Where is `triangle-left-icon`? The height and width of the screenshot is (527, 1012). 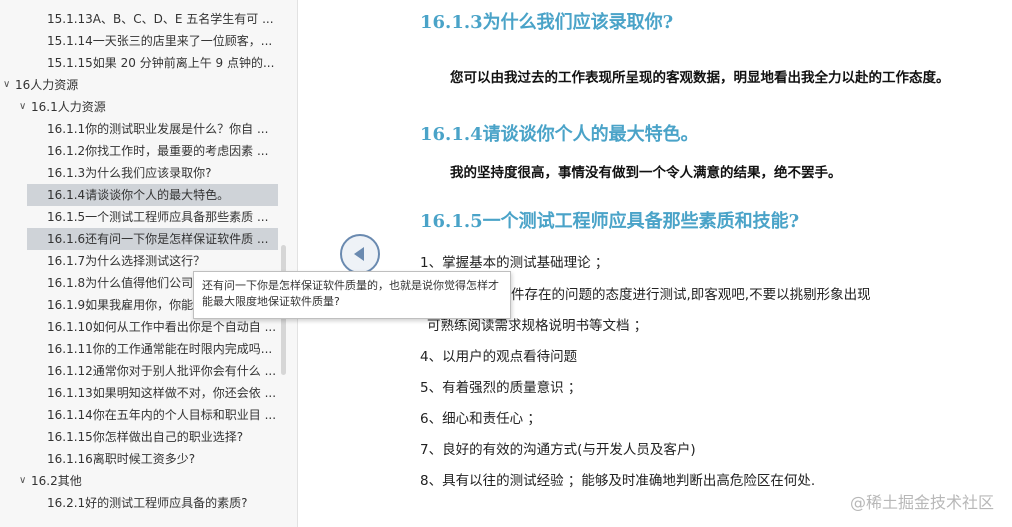 triangle-left-icon is located at coordinates (359, 254).